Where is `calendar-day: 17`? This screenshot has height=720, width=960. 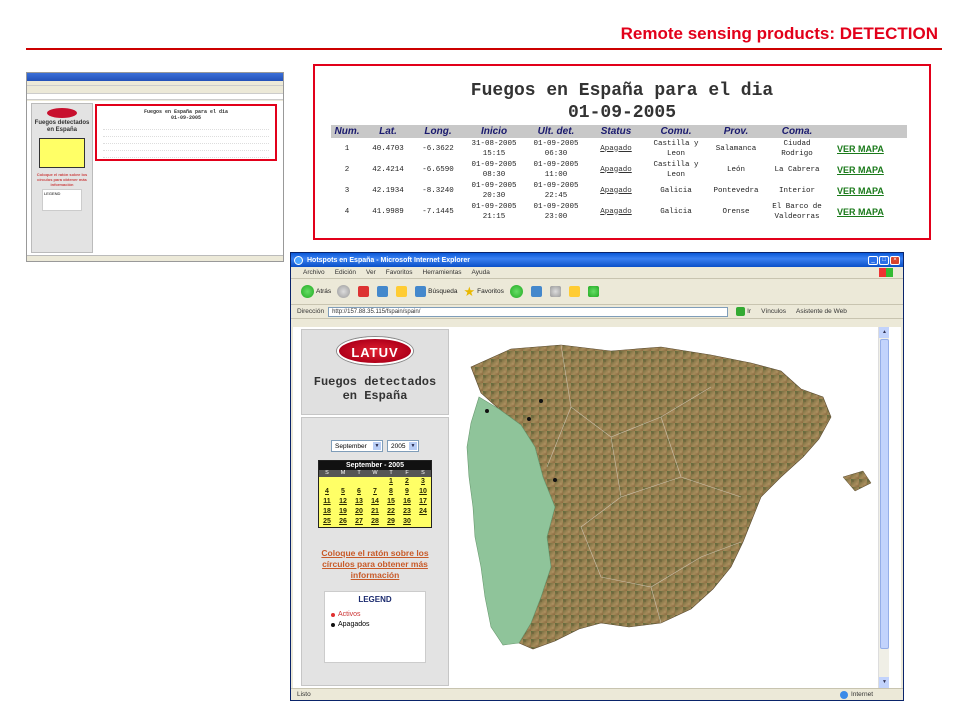
calendar-day: 17 is located at coordinates (423, 502).